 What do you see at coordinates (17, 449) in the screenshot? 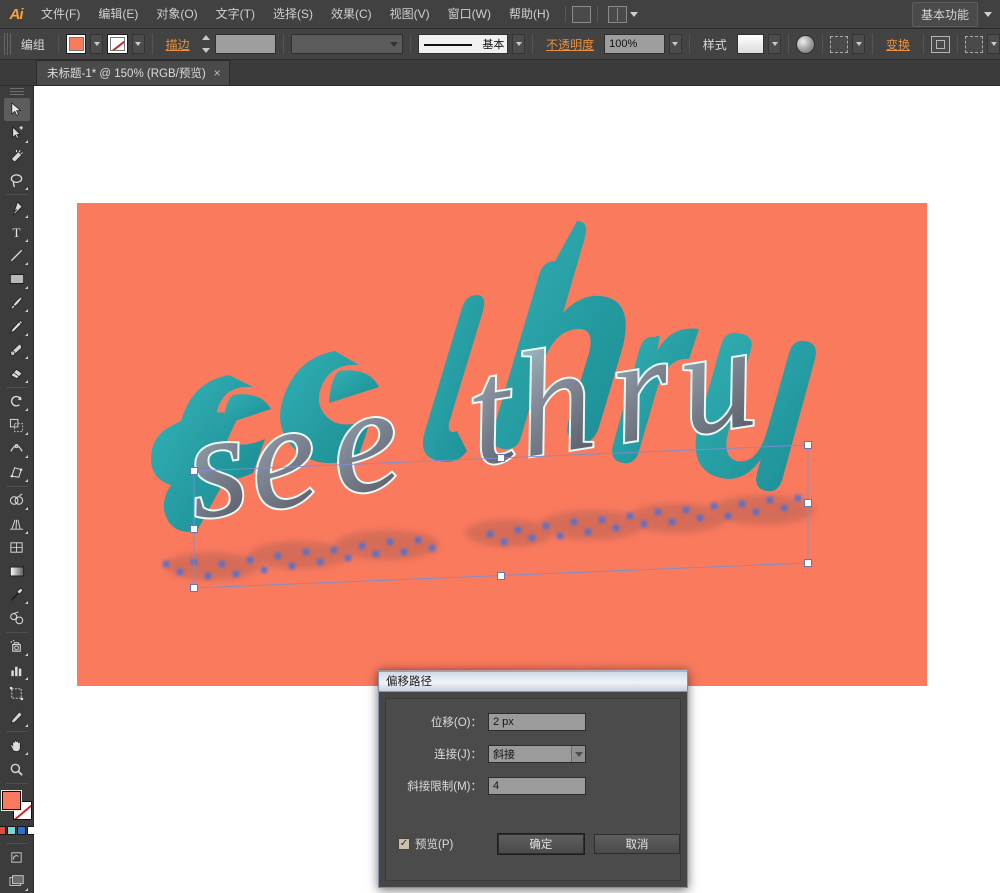
I see `width-tool` at bounding box center [17, 449].